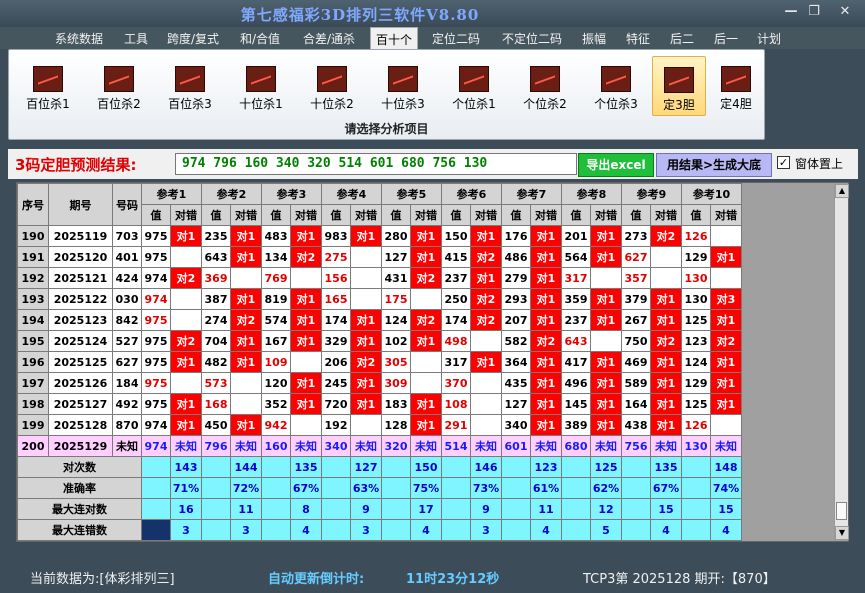 The image size is (865, 593). What do you see at coordinates (679, 86) in the screenshot?
I see `ribbon-button: 定3胆` at bounding box center [679, 86].